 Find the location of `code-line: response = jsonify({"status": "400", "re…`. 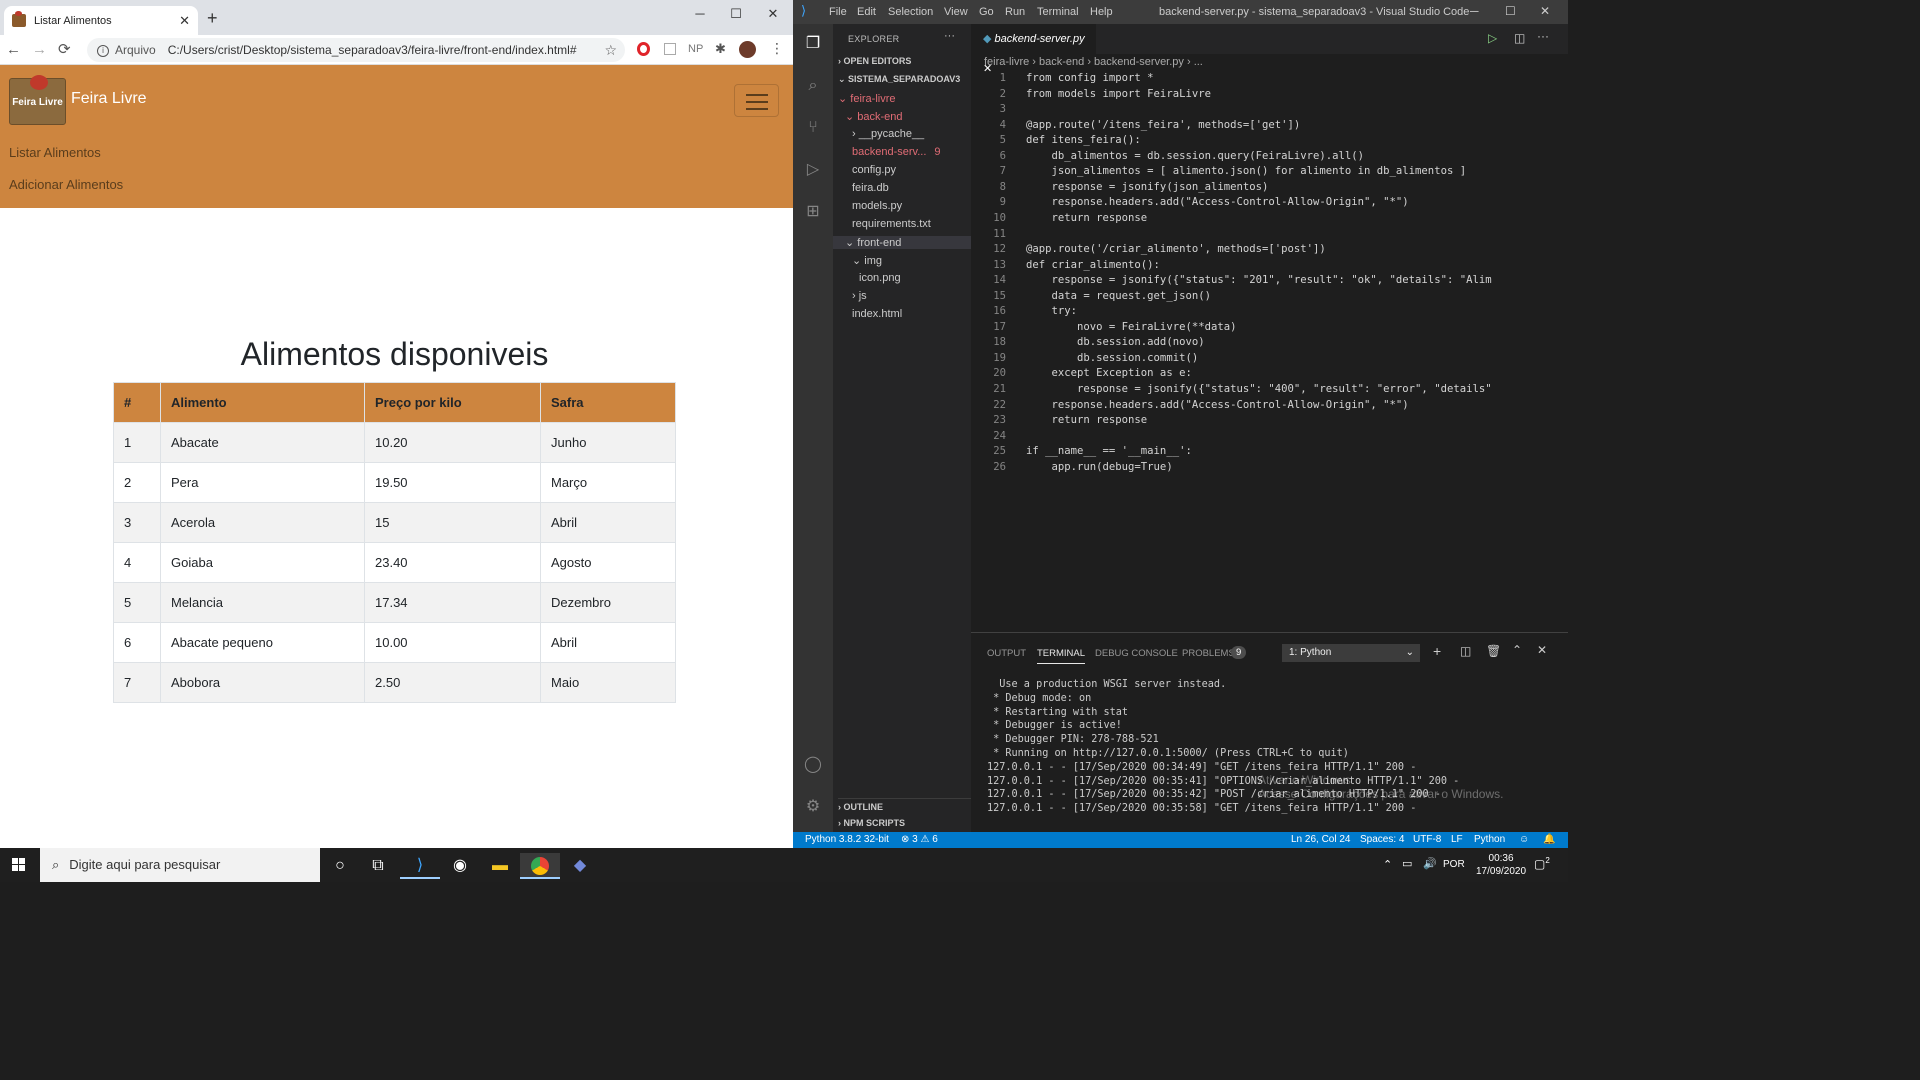

code-line: response = jsonify({"status": "400", "re… is located at coordinates (1259, 390).